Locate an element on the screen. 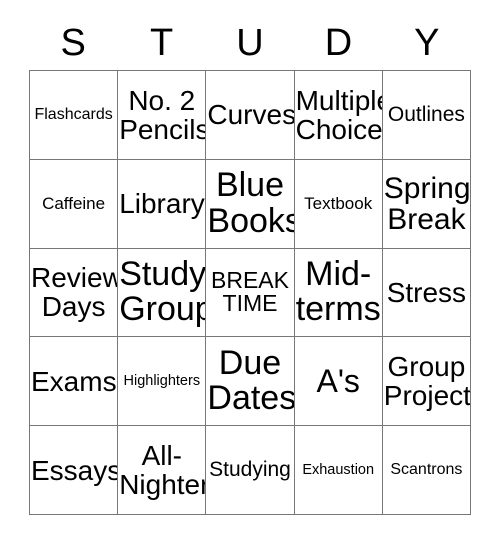 The width and height of the screenshot is (500, 544). bingo-cell-label: Spring Break is located at coordinates (427, 203).